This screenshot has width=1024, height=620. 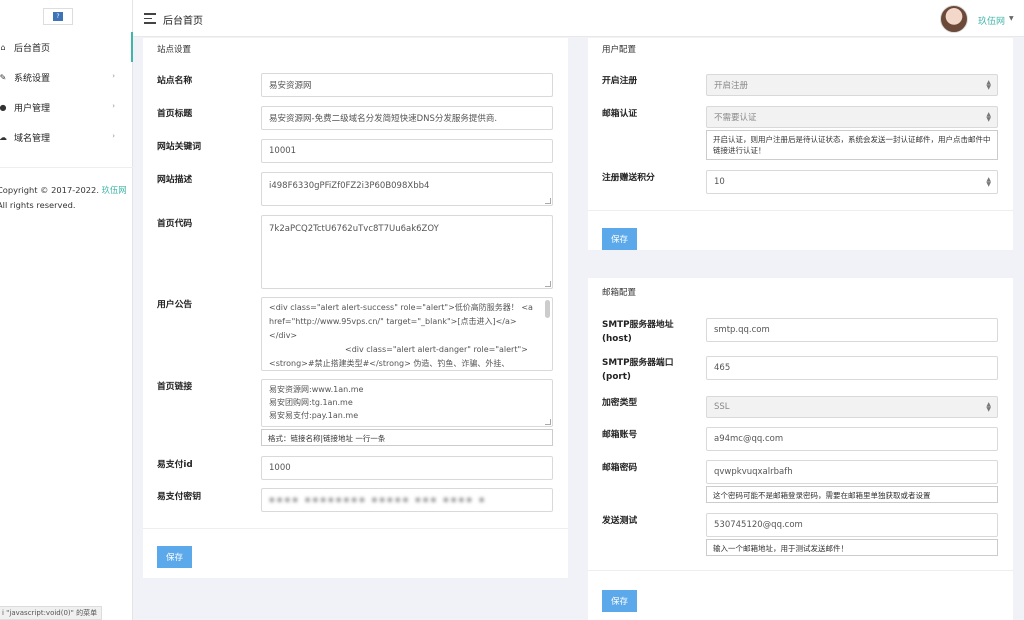 I want to click on copyright-suffix: All rights reserved., so click(x=38, y=205).